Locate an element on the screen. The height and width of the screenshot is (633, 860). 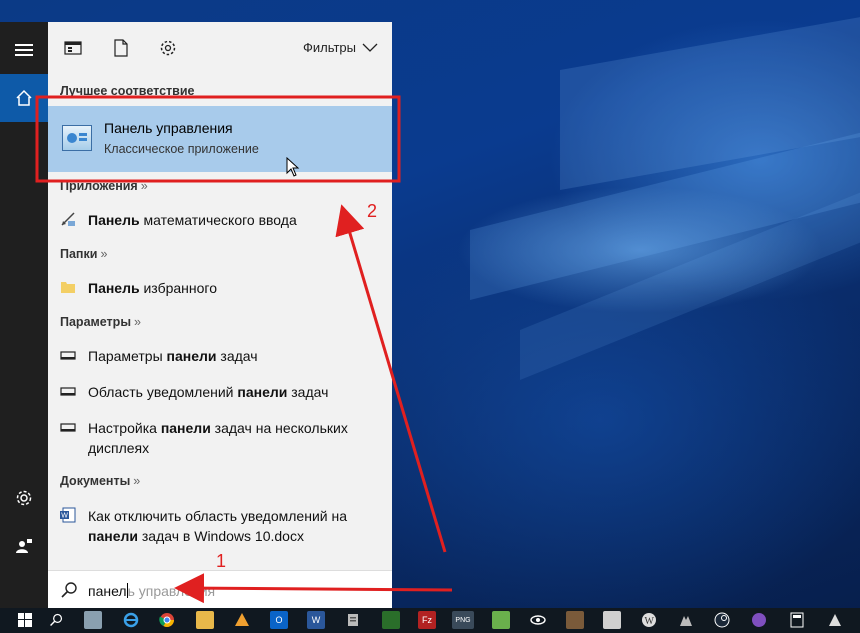
wordpress-icon: W is located at coordinates (649, 620).